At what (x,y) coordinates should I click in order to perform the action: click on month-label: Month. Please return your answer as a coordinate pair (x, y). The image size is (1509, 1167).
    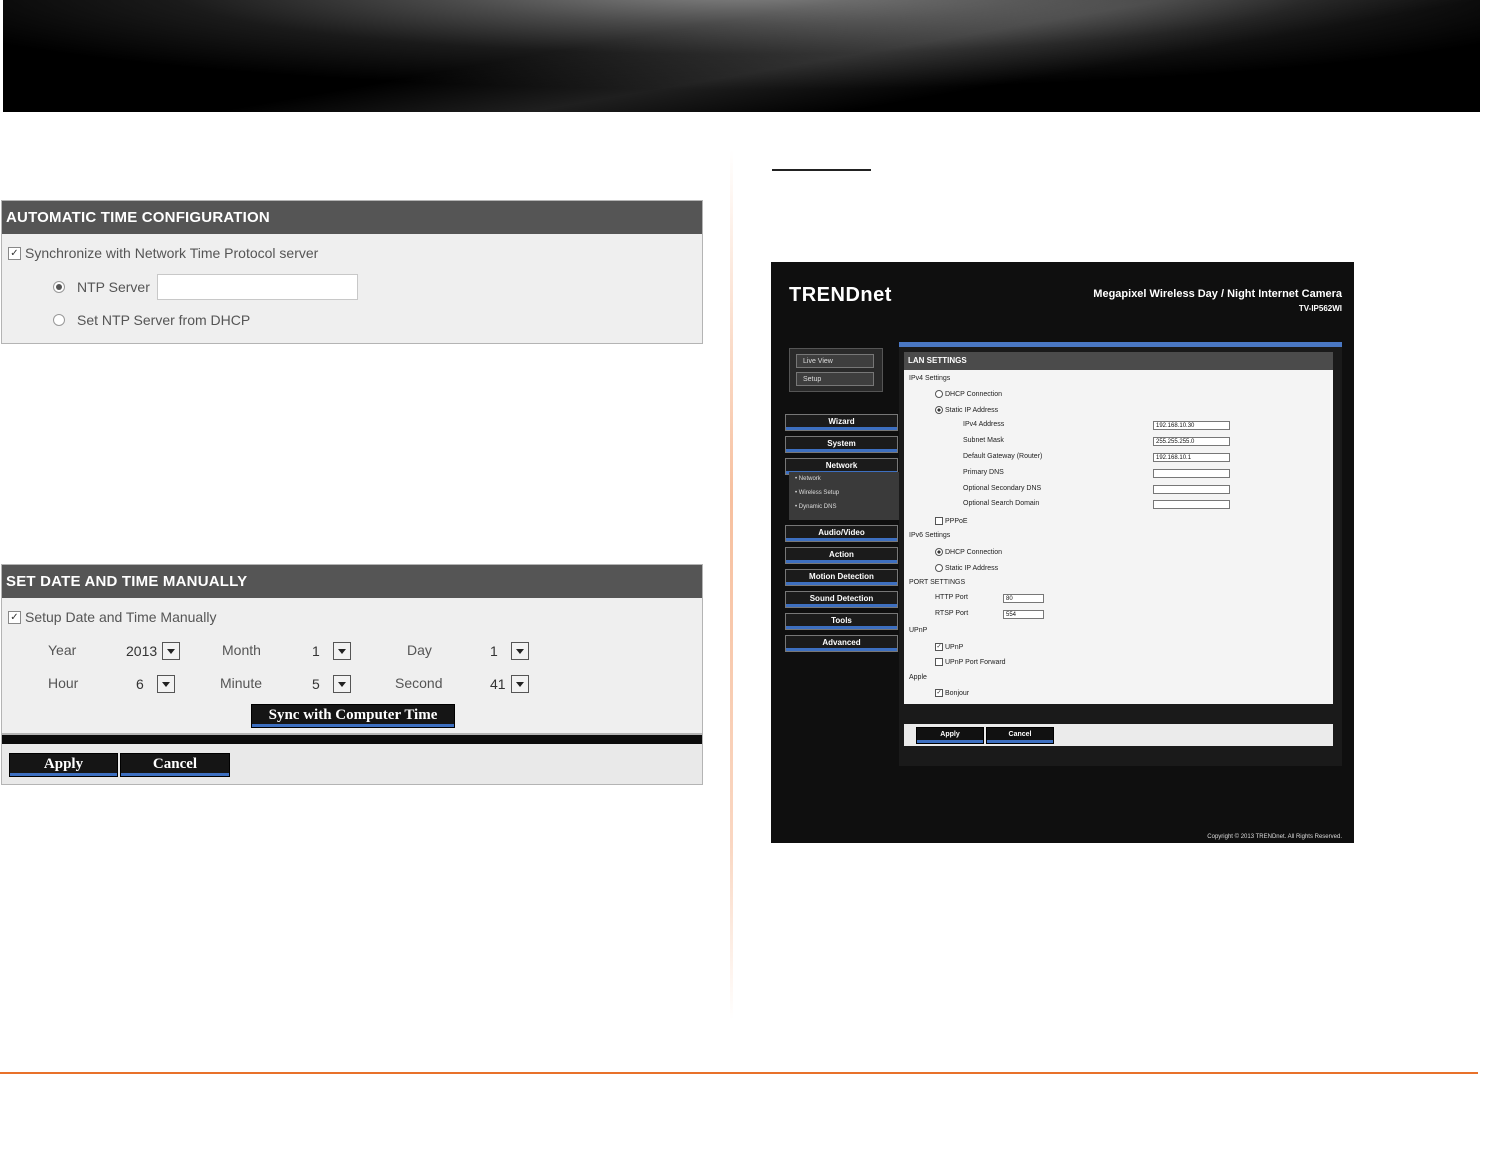
    Looking at the image, I should click on (241, 650).